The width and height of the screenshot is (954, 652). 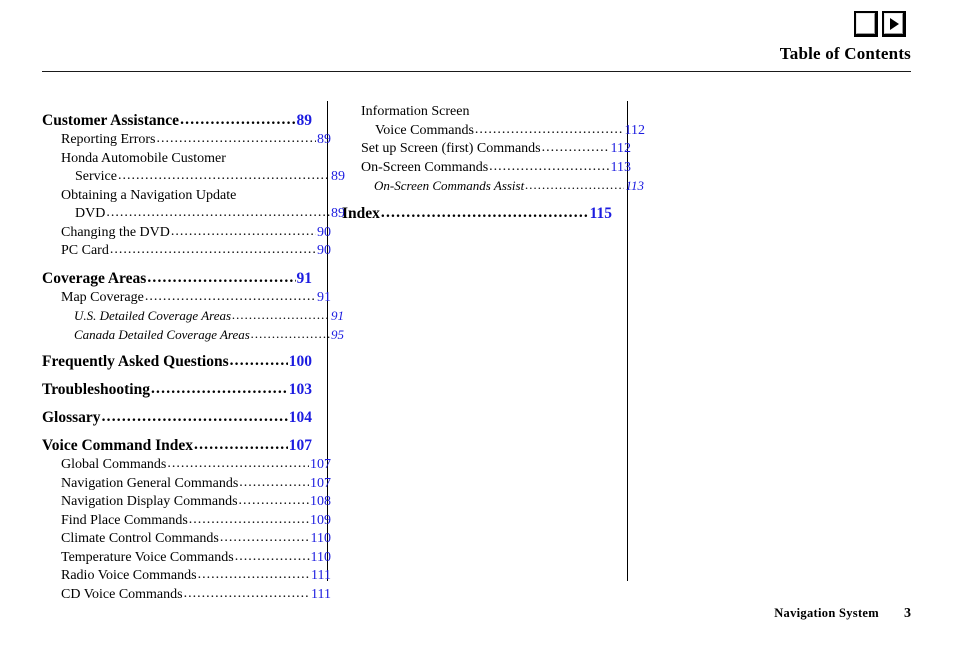 What do you see at coordinates (324, 139) in the screenshot?
I see `toc-page-number: 89` at bounding box center [324, 139].